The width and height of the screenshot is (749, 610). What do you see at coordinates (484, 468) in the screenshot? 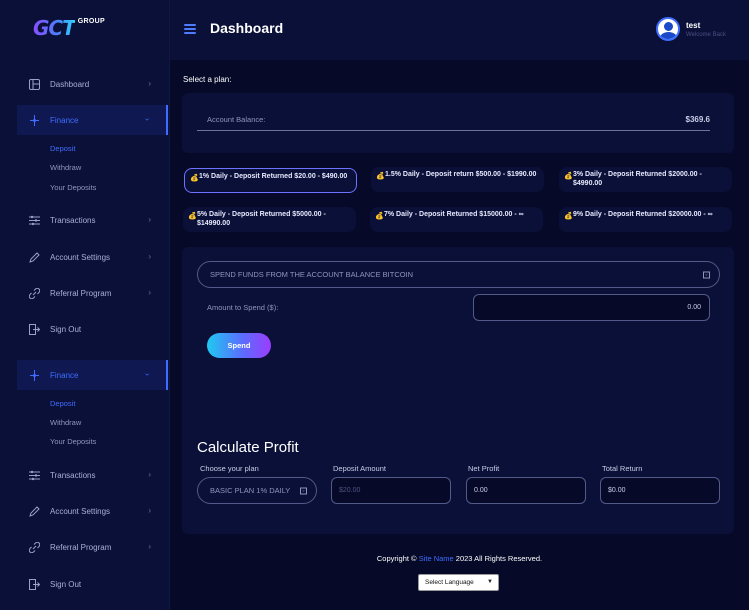
I see `net-profit-label: Net Profit` at bounding box center [484, 468].